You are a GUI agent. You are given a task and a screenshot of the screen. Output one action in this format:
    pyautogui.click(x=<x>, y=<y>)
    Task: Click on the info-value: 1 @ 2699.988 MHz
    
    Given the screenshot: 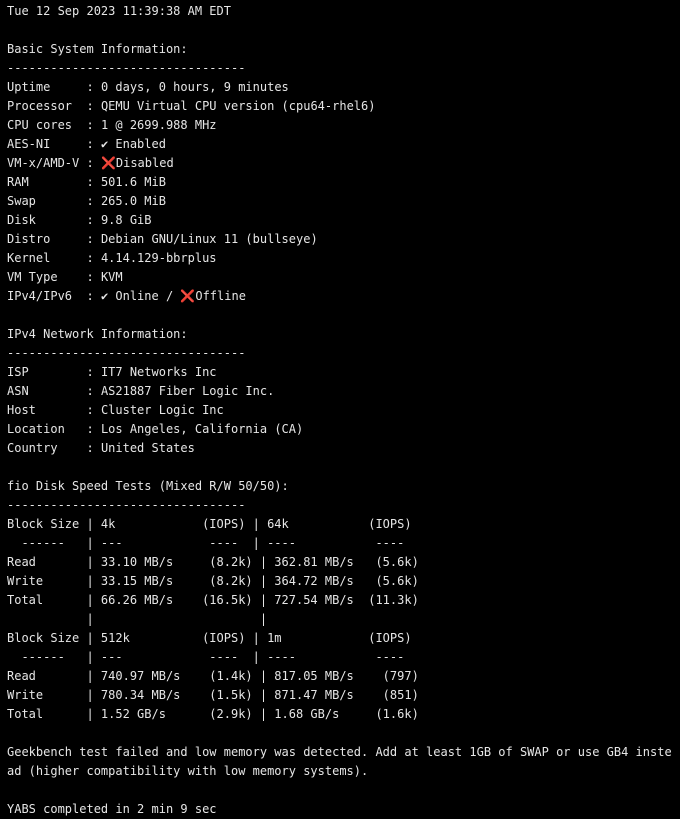 What is the action you would take?
    pyautogui.click(x=158, y=125)
    